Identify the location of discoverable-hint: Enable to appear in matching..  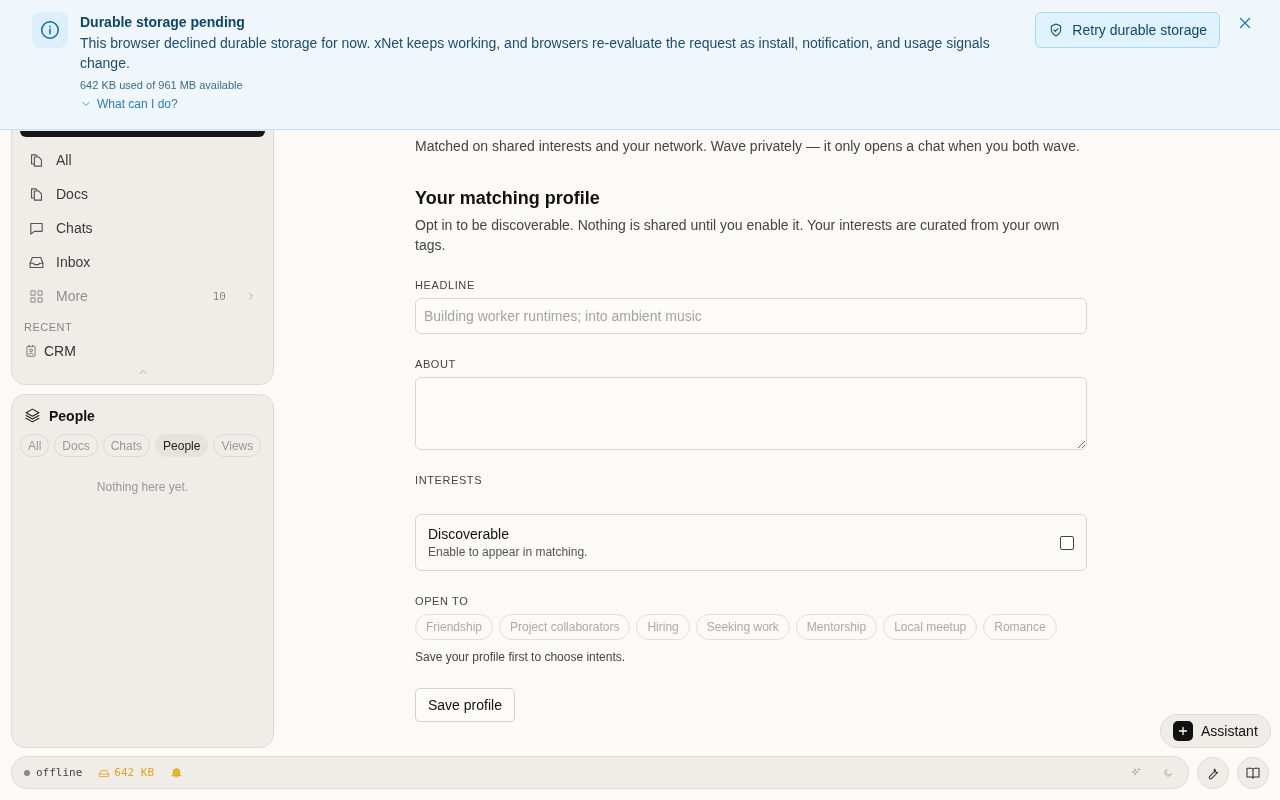
(508, 552).